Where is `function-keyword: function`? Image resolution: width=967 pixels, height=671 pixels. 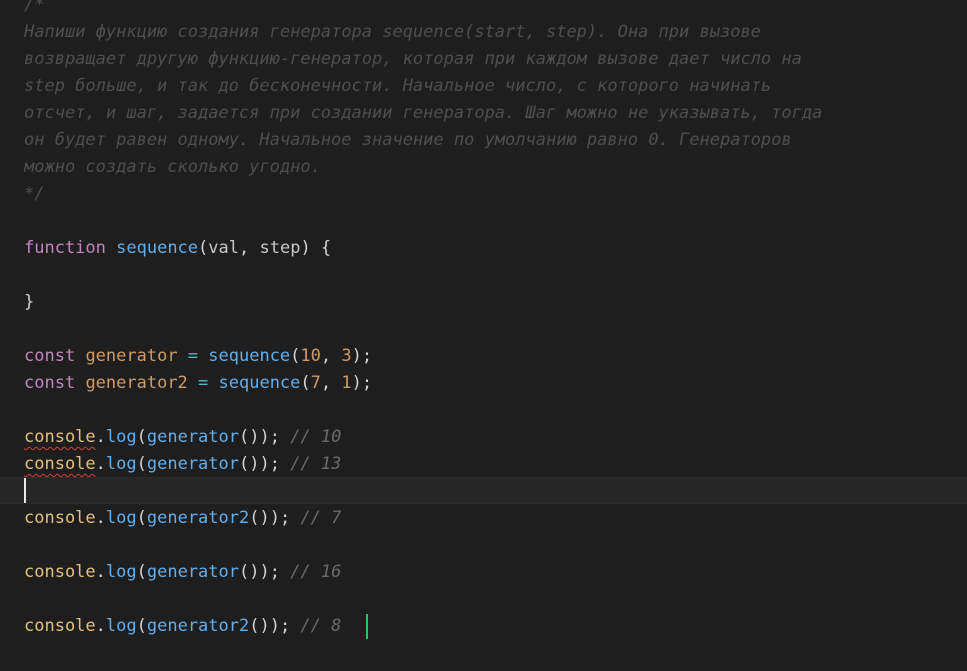
function-keyword: function is located at coordinates (65, 248).